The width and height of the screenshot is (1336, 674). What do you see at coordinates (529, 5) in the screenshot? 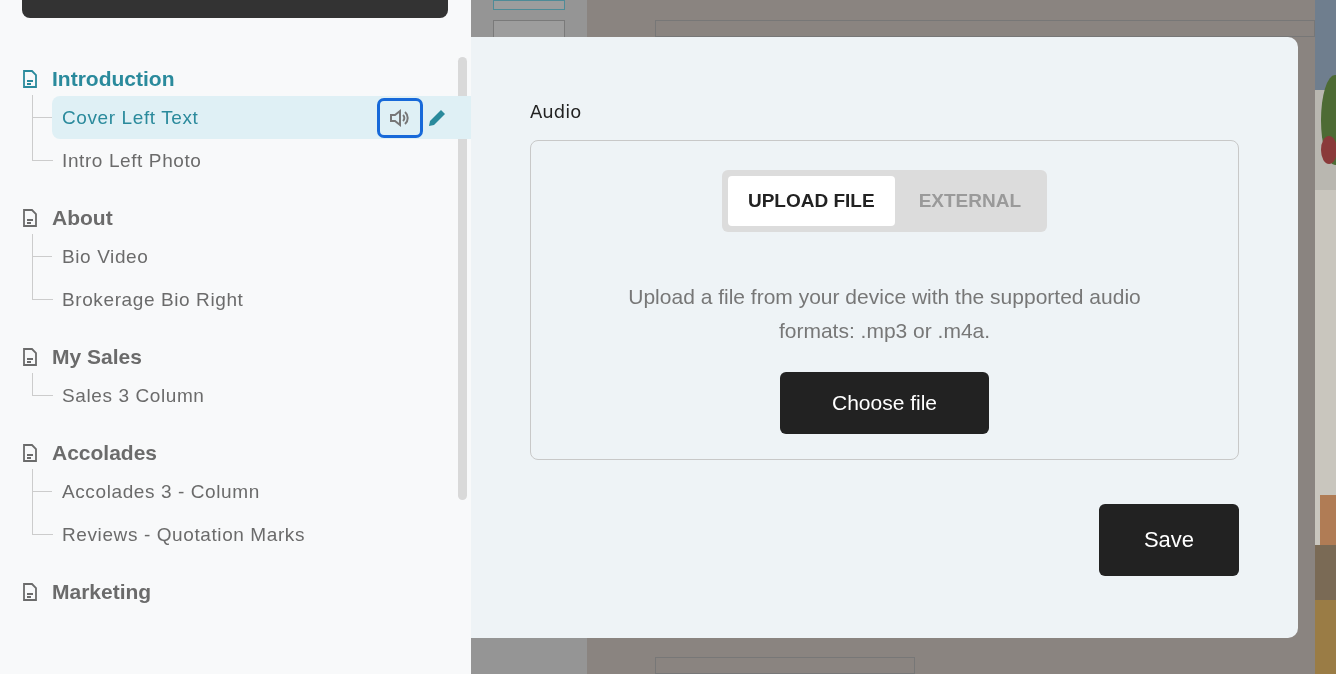
I see `page-thumbnail` at bounding box center [529, 5].